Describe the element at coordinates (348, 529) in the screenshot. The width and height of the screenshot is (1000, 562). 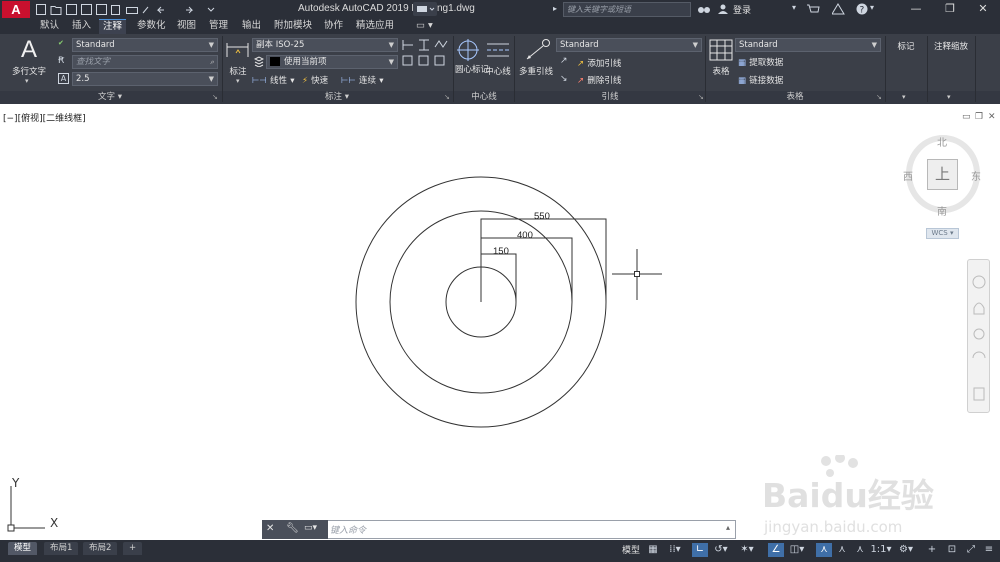
I see `command-input: 键入命令` at that location.